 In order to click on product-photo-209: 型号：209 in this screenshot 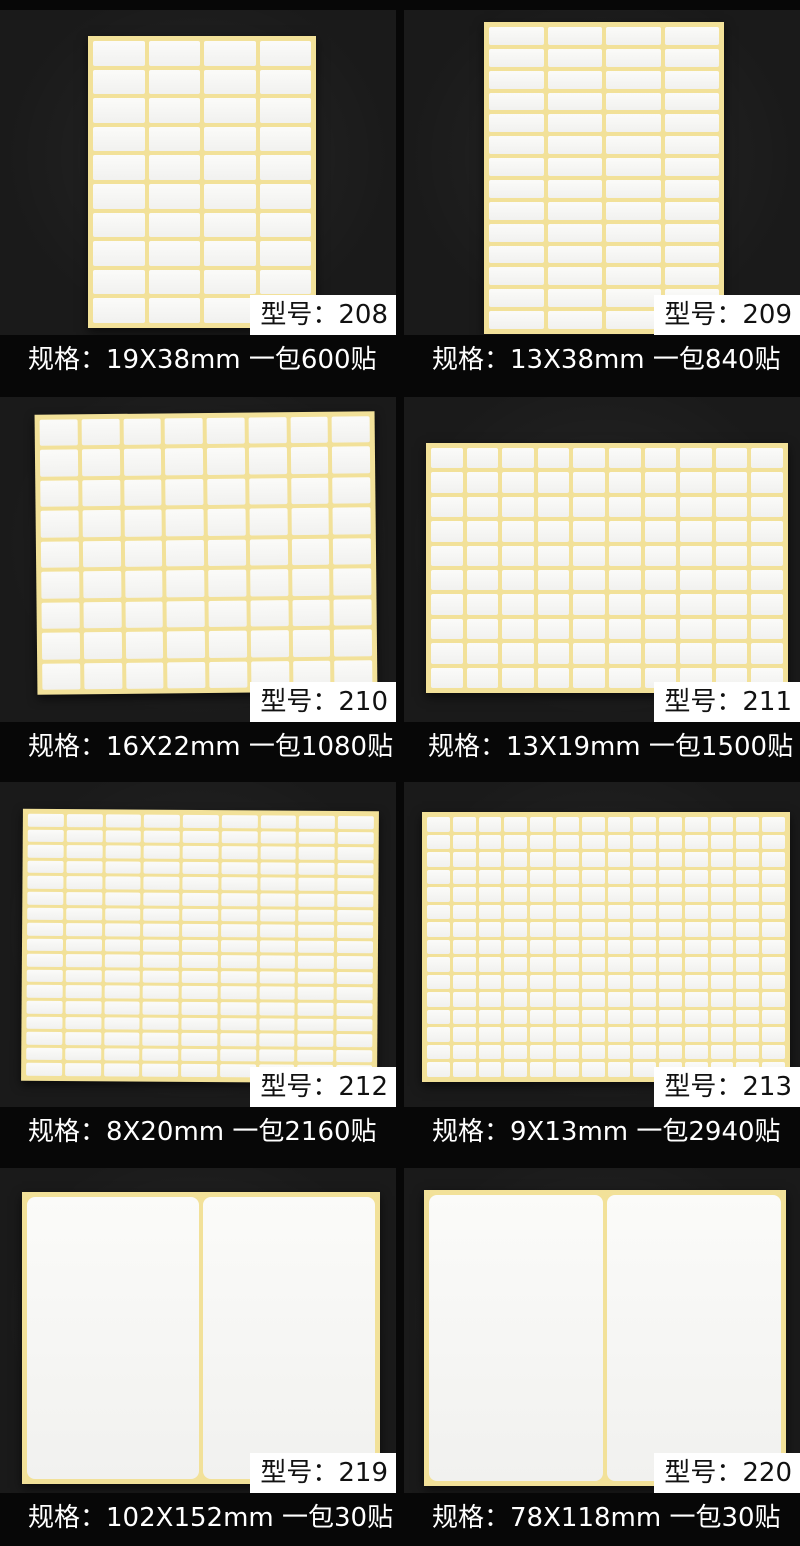, I will do `click(602, 172)`.